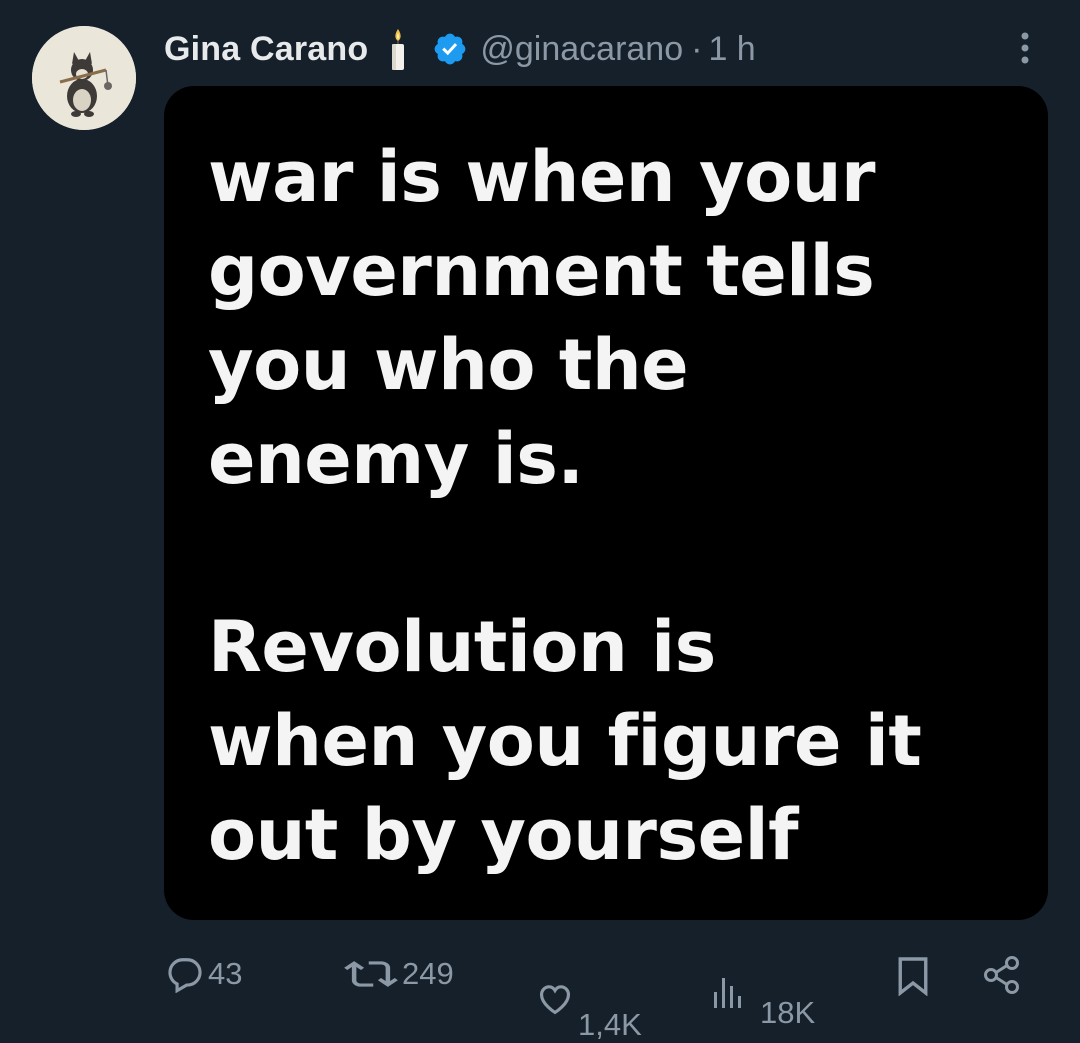 Image resolution: width=1080 pixels, height=1043 pixels. I want to click on tweet-header: Gina Carano @ginacarano · 1 h, so click(460, 49).